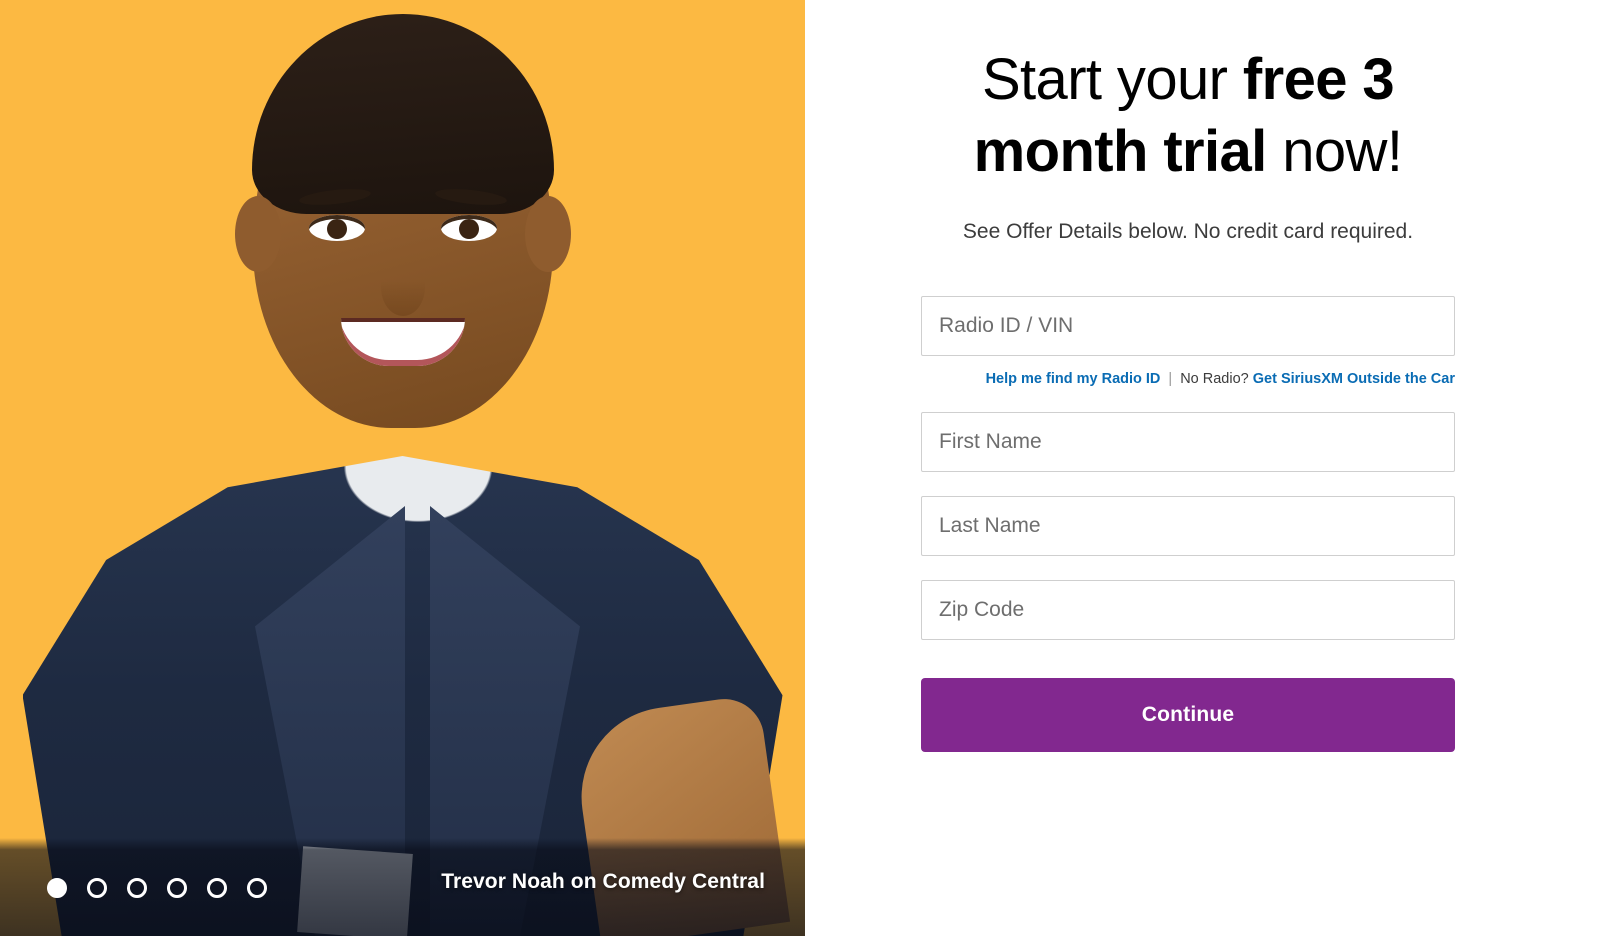  I want to click on page-title: Start your free 3 month trial now!, so click(1188, 116).